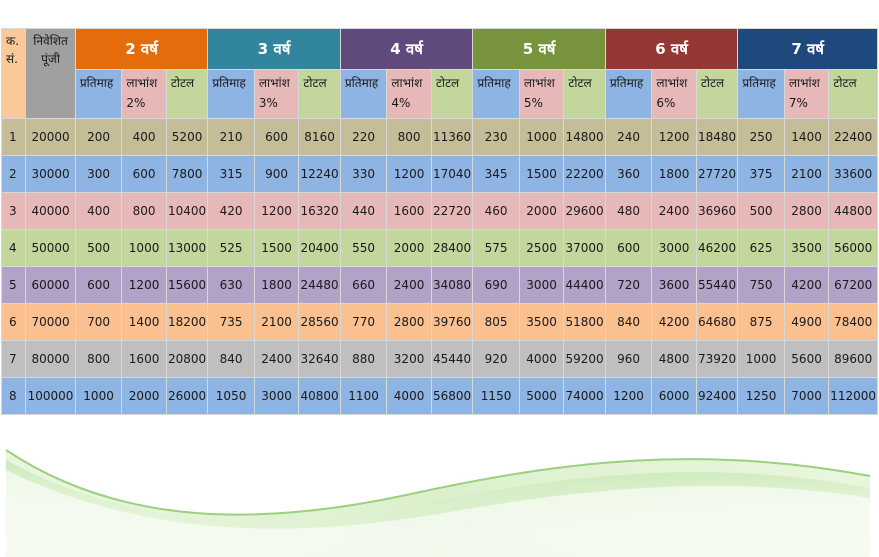  I want to click on monthly-cell: 700, so click(98, 322).